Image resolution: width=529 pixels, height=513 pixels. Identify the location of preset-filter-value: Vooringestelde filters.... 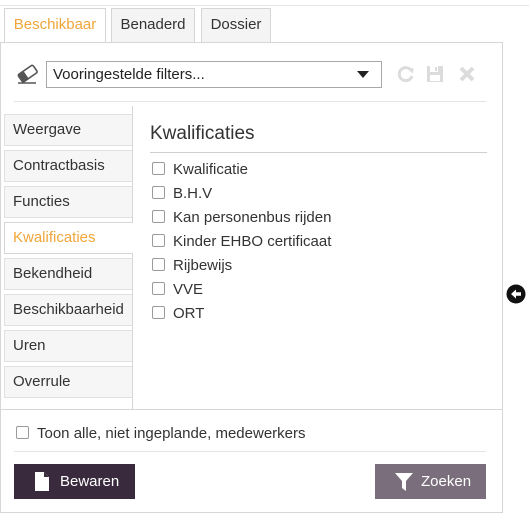
(129, 74).